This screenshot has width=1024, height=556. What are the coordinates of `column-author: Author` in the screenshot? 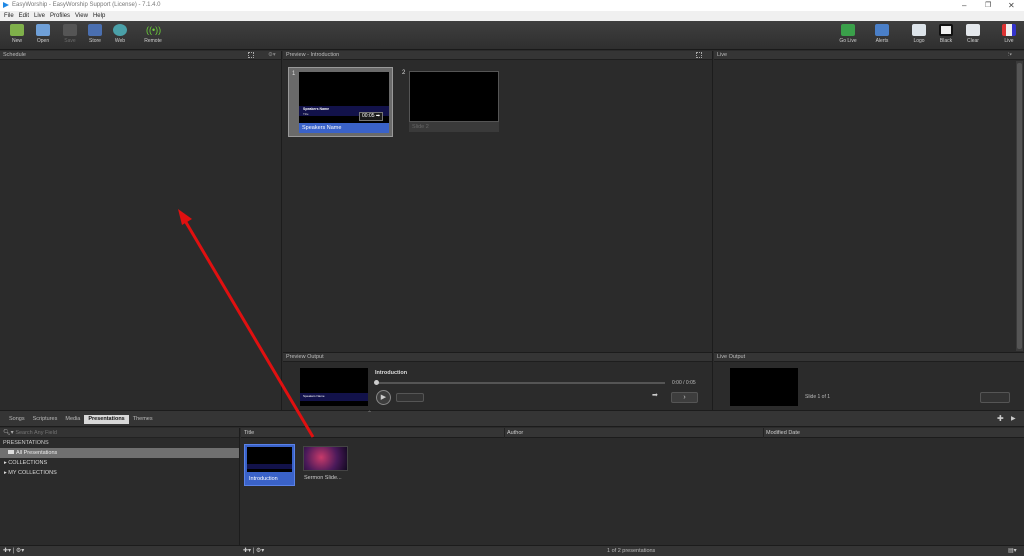 It's located at (513, 433).